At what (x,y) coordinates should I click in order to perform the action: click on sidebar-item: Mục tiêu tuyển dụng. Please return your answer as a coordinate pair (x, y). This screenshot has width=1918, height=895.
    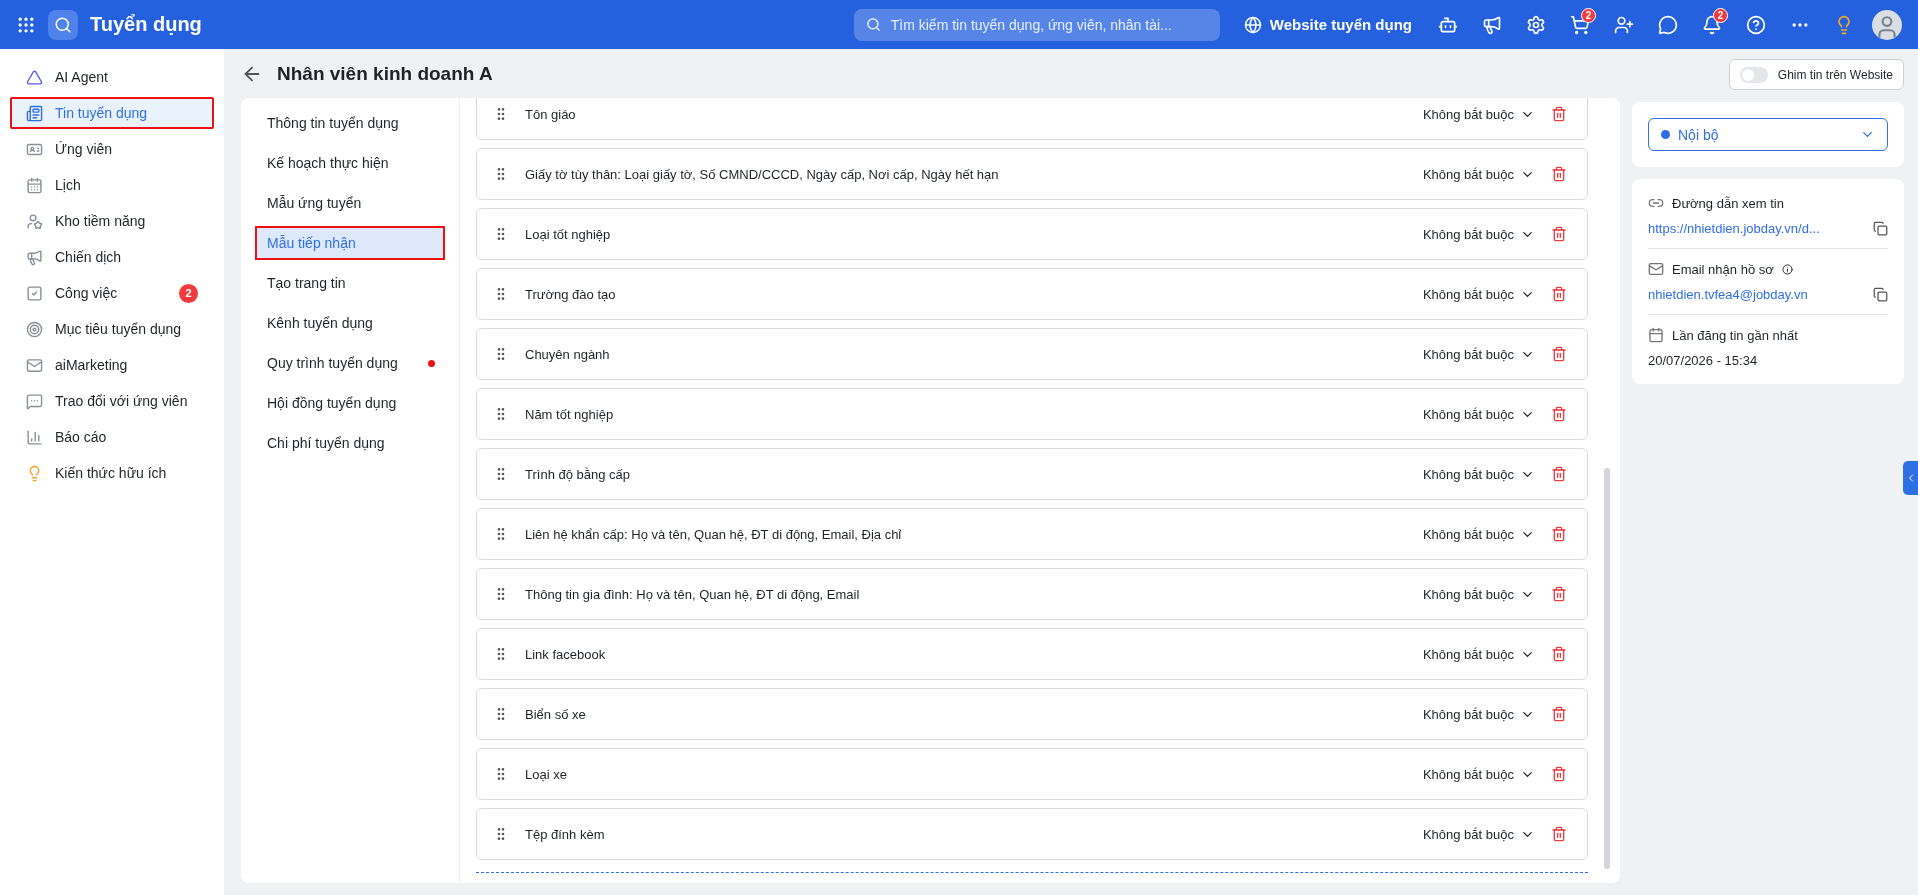
    Looking at the image, I should click on (112, 329).